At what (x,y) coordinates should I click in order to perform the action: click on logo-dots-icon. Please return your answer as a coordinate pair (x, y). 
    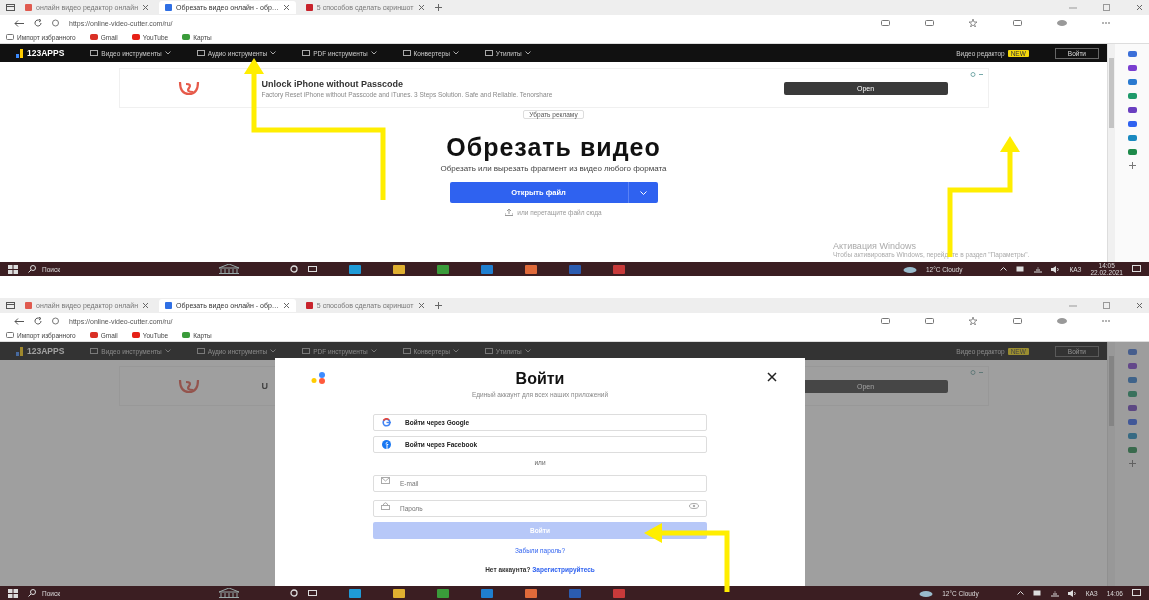
    Looking at the image, I should click on (319, 378).